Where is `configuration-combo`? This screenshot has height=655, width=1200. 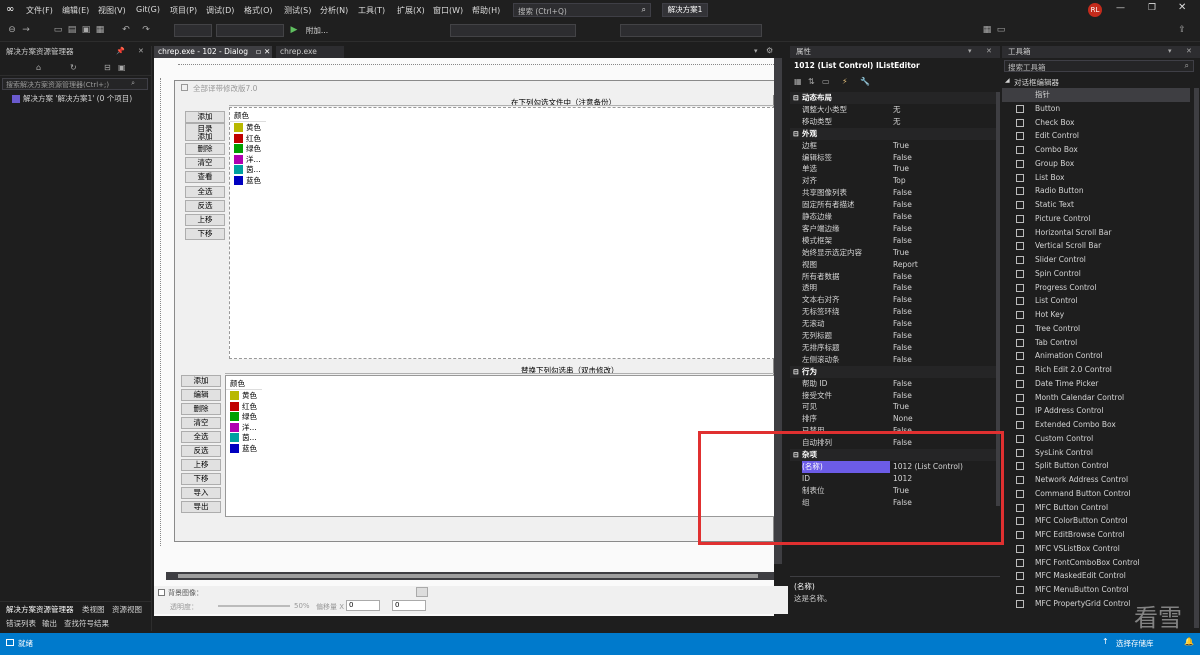 configuration-combo is located at coordinates (193, 30).